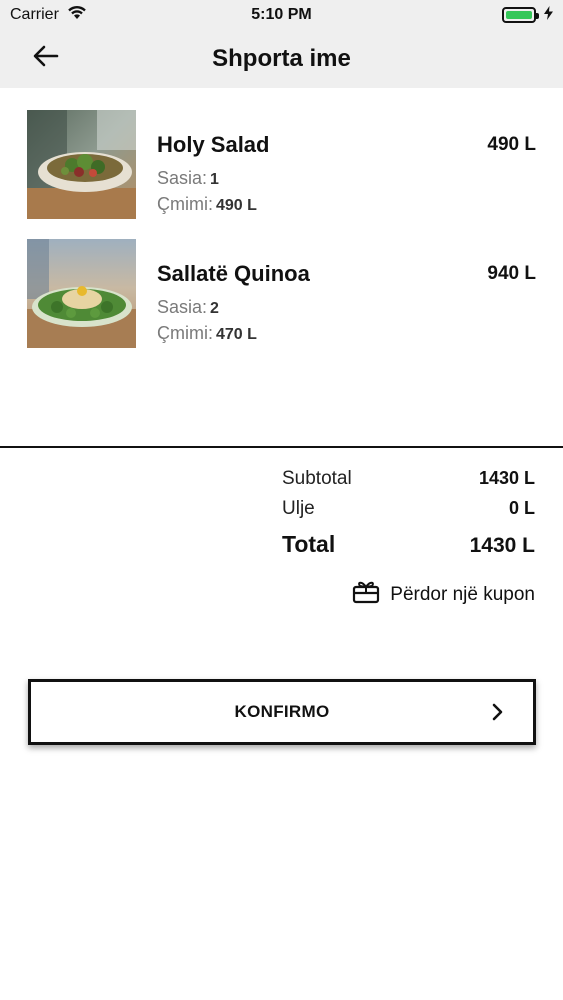 This screenshot has height=1000, width=563. I want to click on quantity-value: 1, so click(214, 179).